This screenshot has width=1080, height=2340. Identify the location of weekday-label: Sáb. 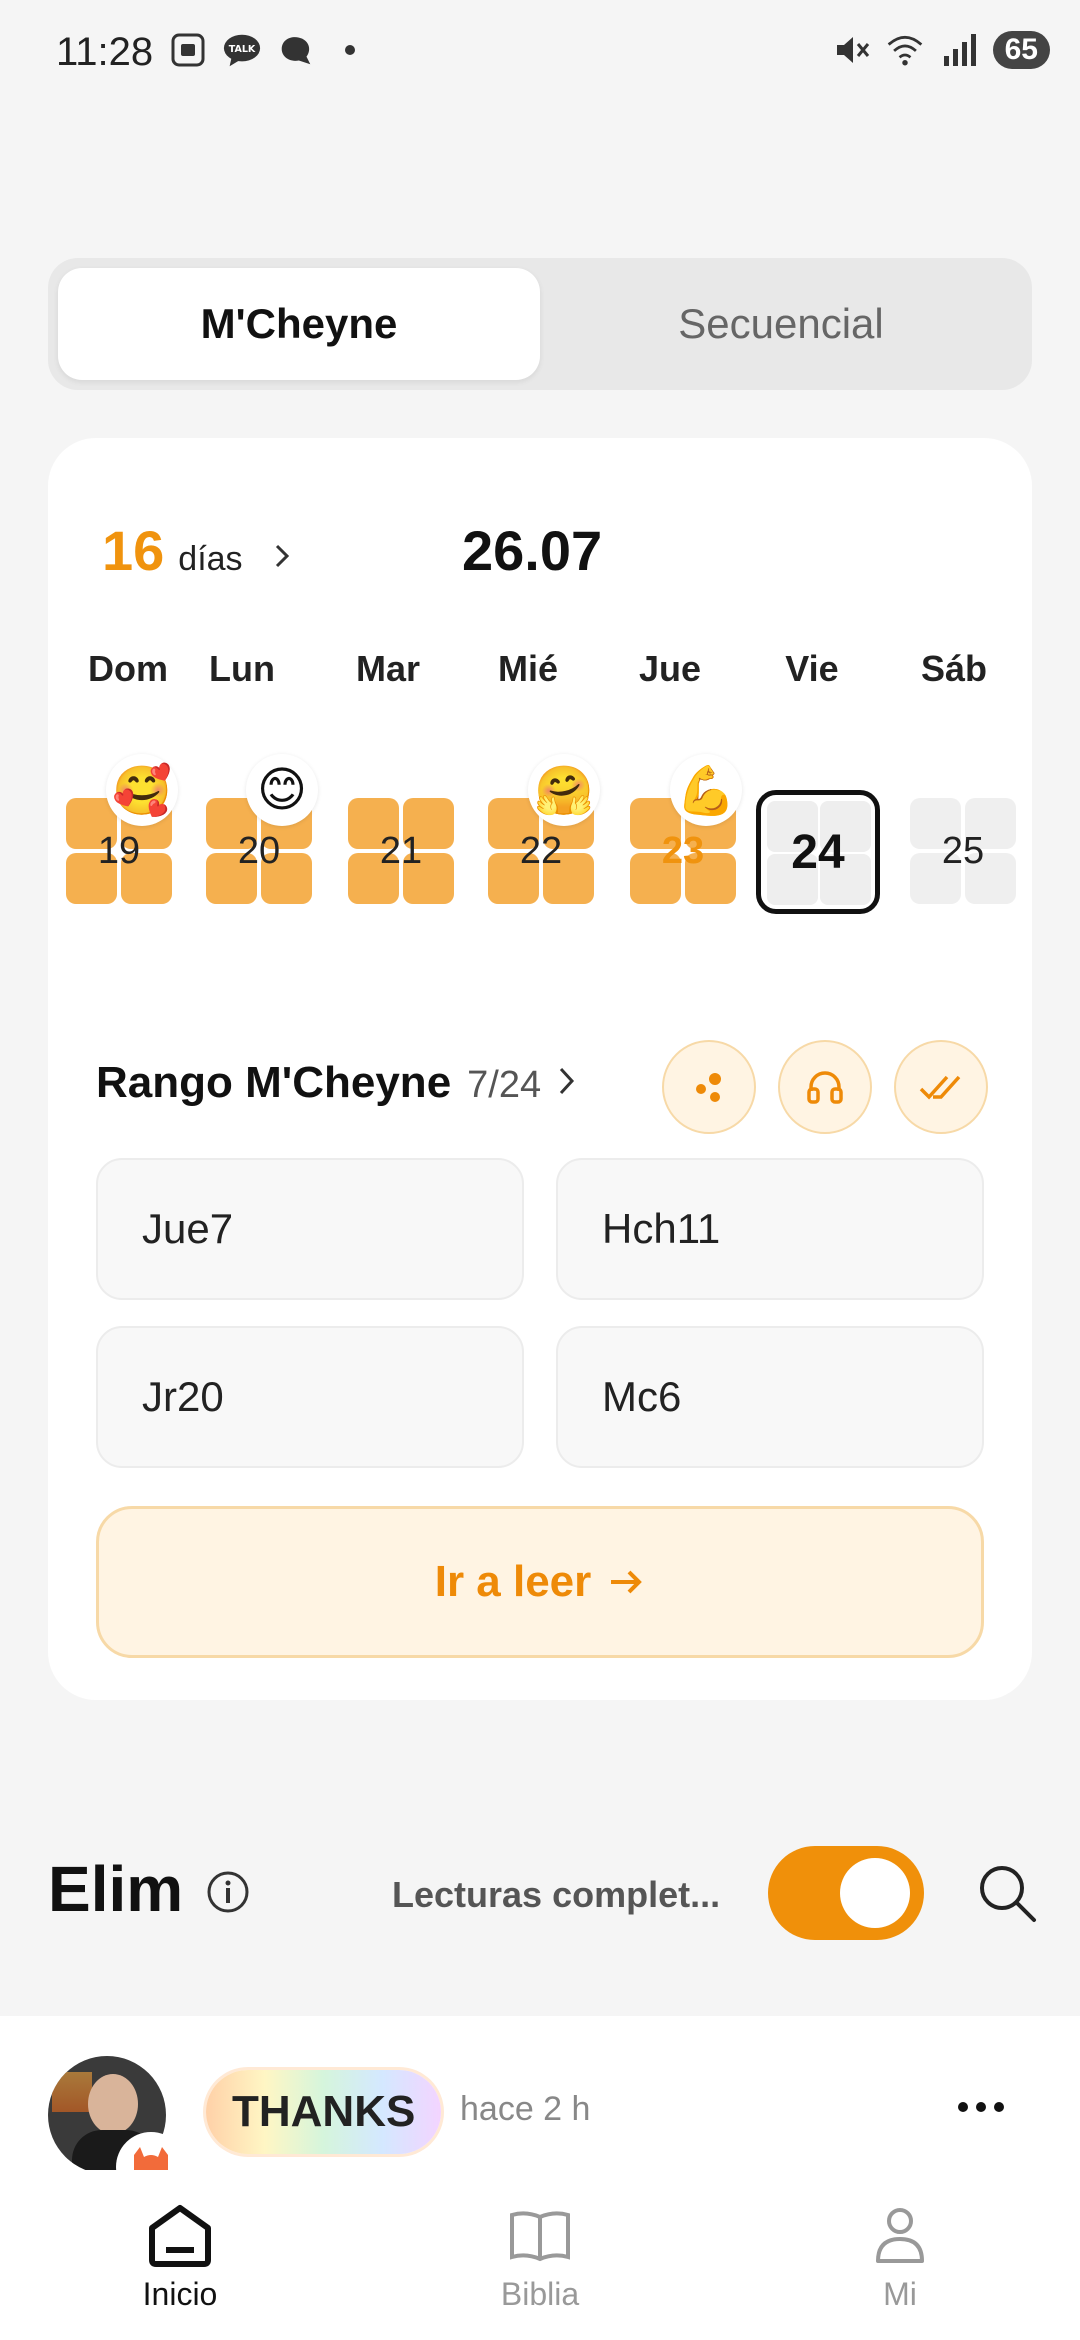
(954, 668).